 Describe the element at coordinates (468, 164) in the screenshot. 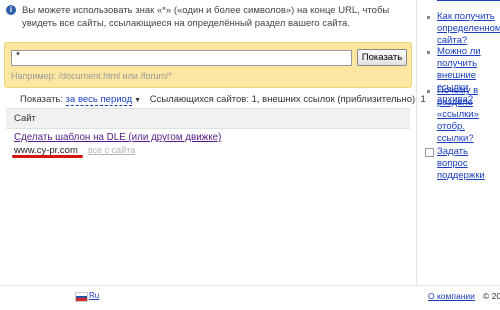

I see `ask-support-link: Задать вопрос поддержки` at that location.